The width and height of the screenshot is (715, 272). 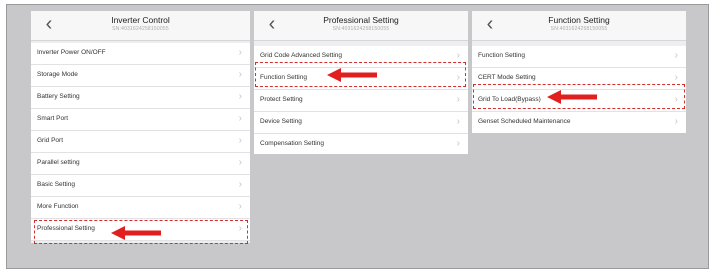 I want to click on panel-header: ‹ Function Setting SN:4031624258150055, so click(x=579, y=26).